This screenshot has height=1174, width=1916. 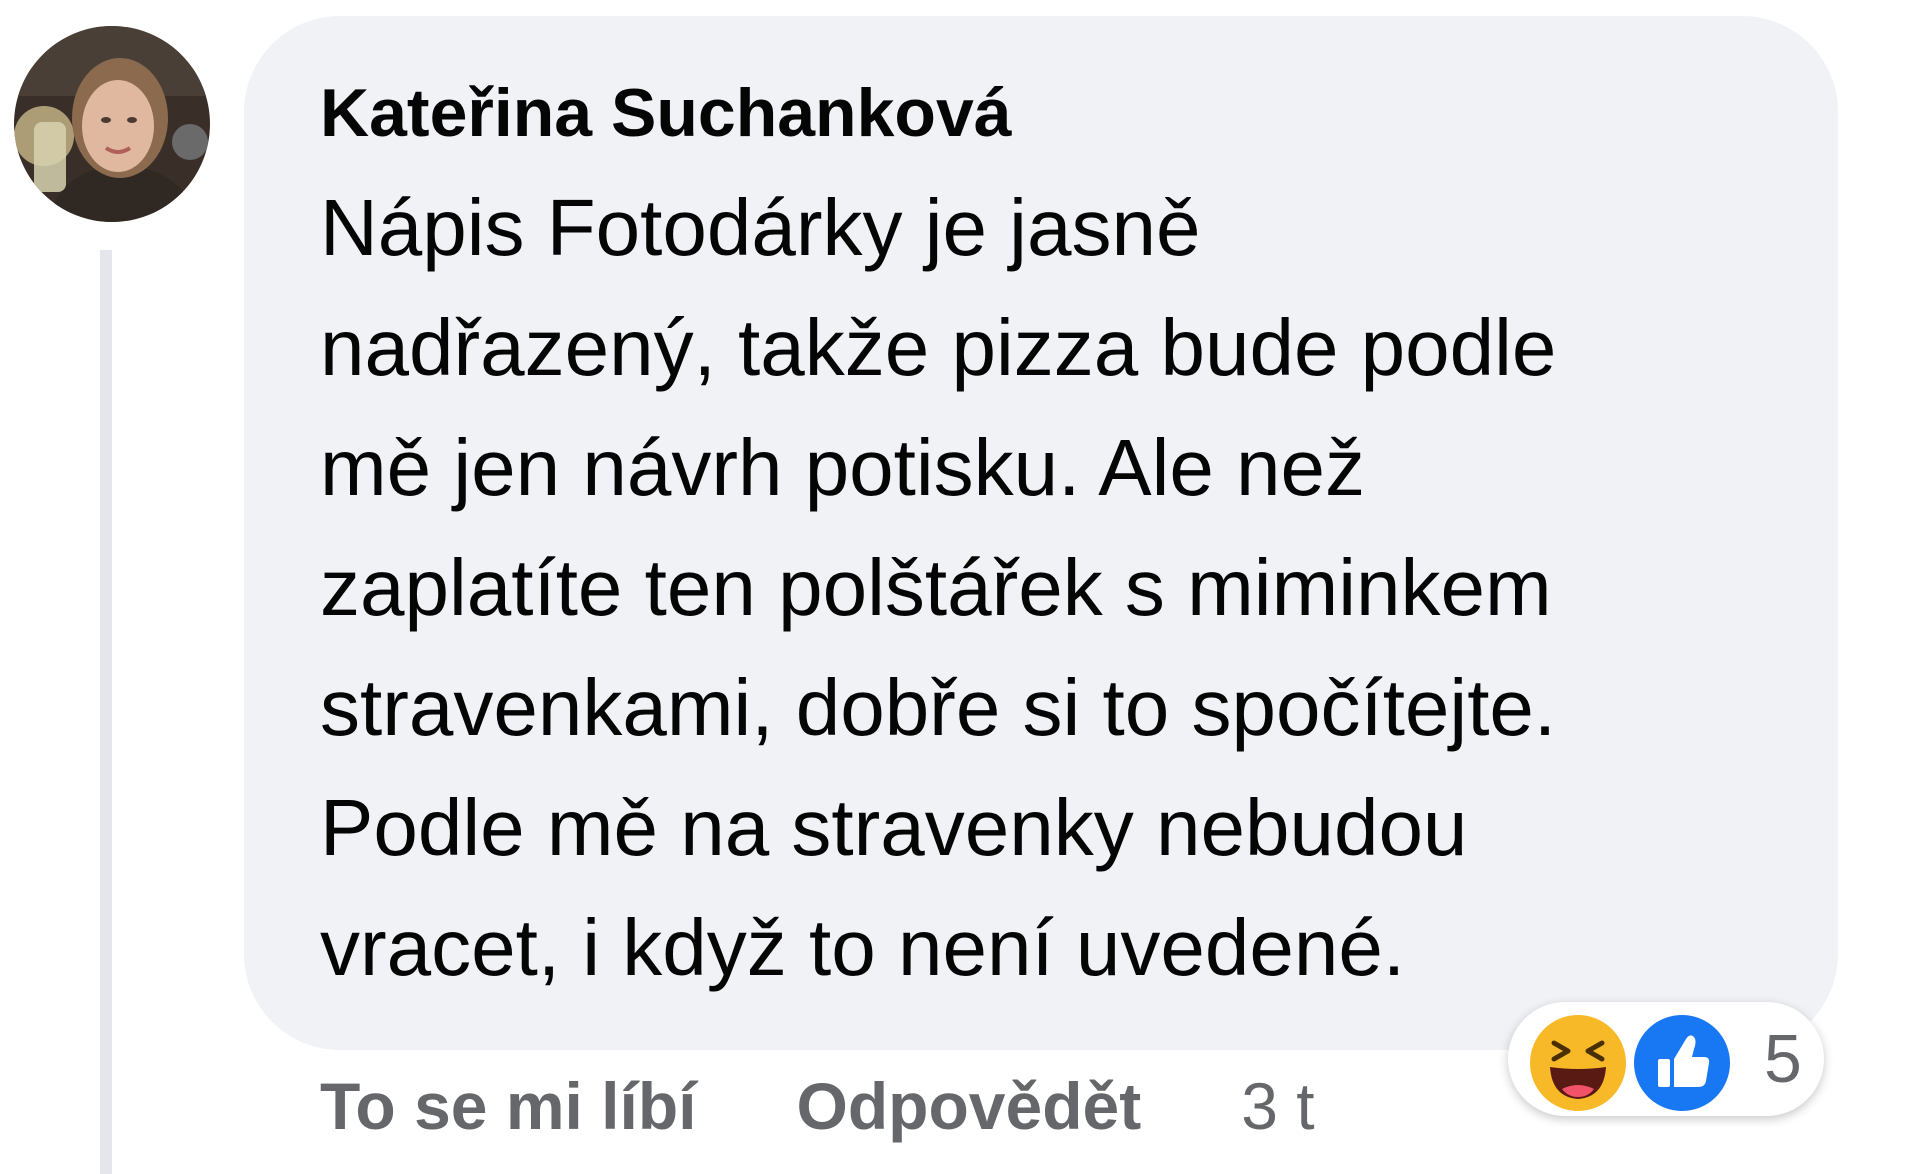 I want to click on comment-text-line: vracet, i když to není uvedené., so click(x=863, y=947).